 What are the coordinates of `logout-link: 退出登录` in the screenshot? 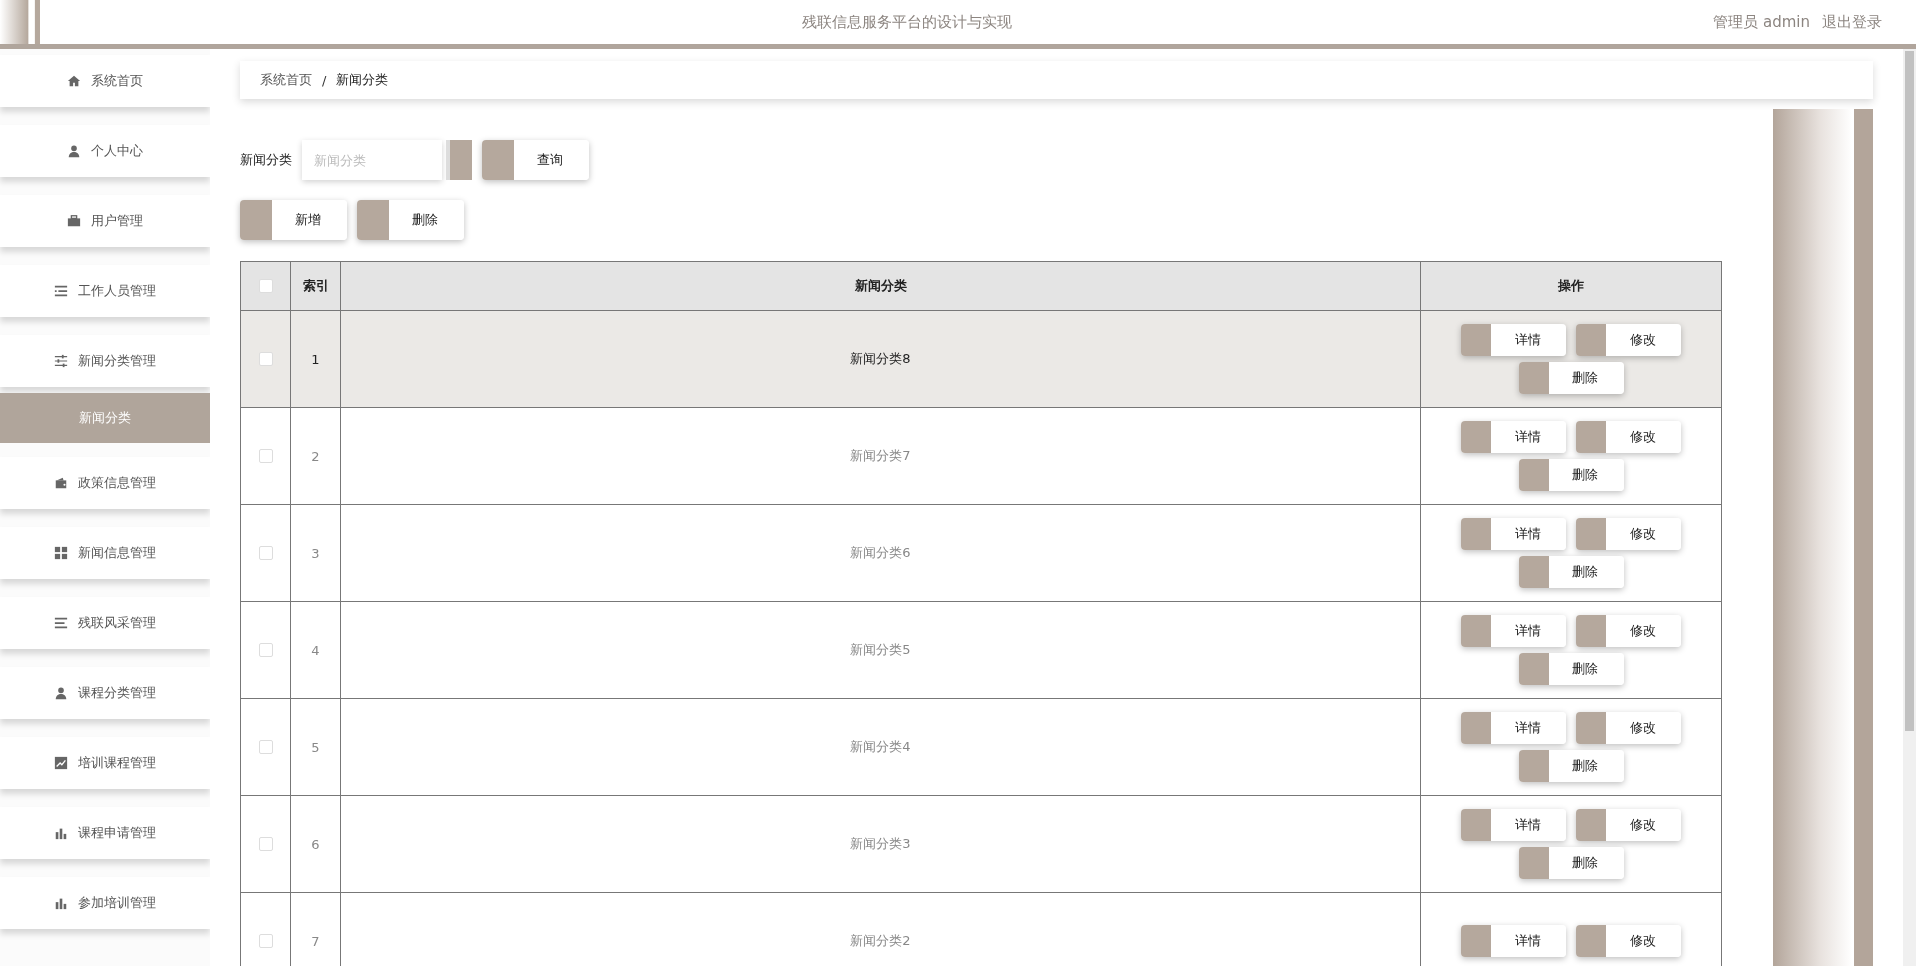 It's located at (1852, 22).